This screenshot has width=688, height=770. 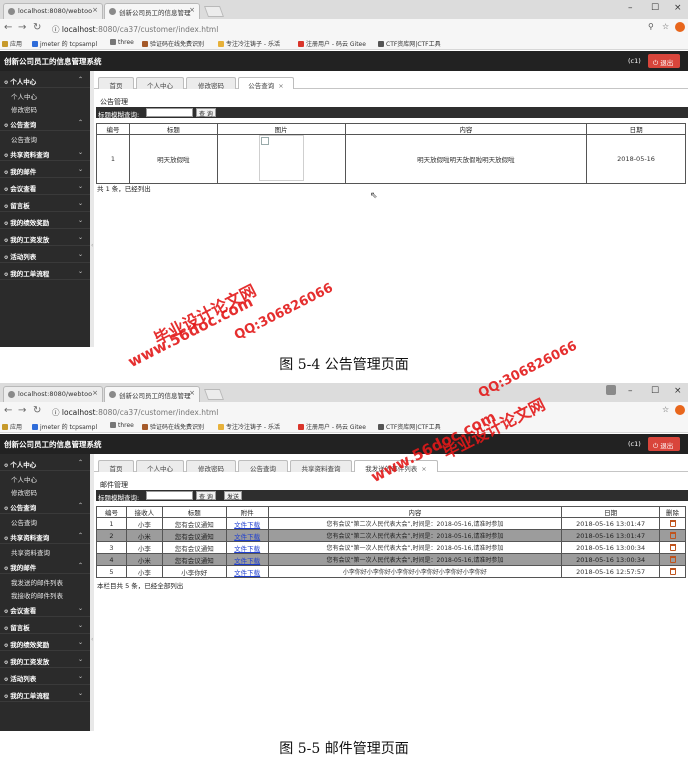 What do you see at coordinates (45, 169) in the screenshot?
I see `sidebar-group: ⚙ 我的邮件 ⌄` at bounding box center [45, 169].